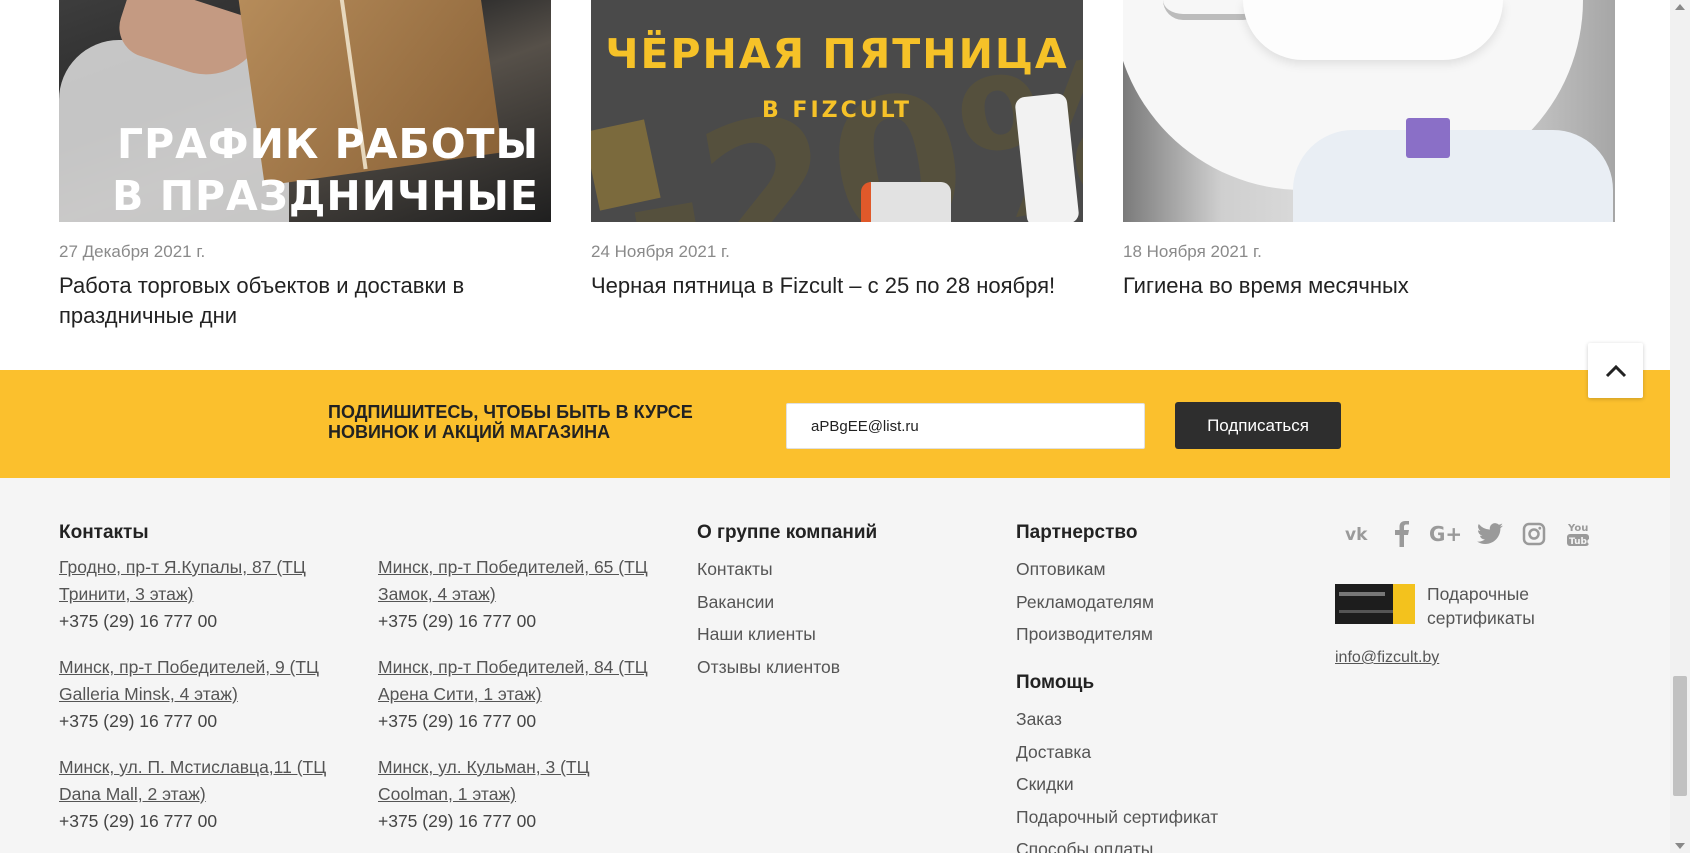 Image resolution: width=1690 pixels, height=853 pixels. Describe the element at coordinates (1192, 251) in the screenshot. I see `news-date: 18 Ноября 2021 г.` at that location.